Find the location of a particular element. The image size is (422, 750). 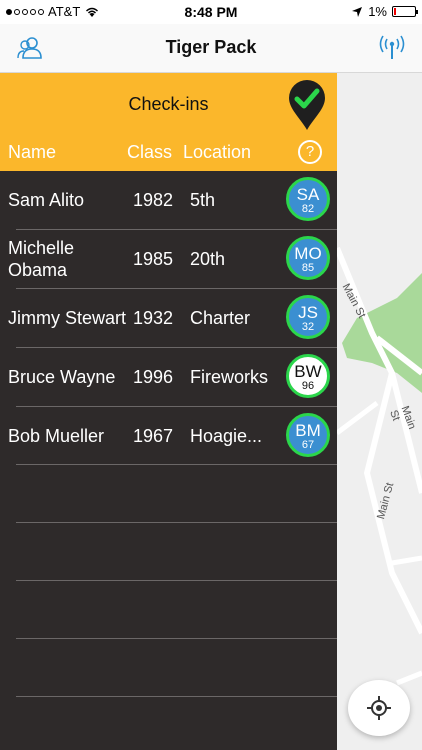

page-title: Tiger Pack is located at coordinates (211, 47).